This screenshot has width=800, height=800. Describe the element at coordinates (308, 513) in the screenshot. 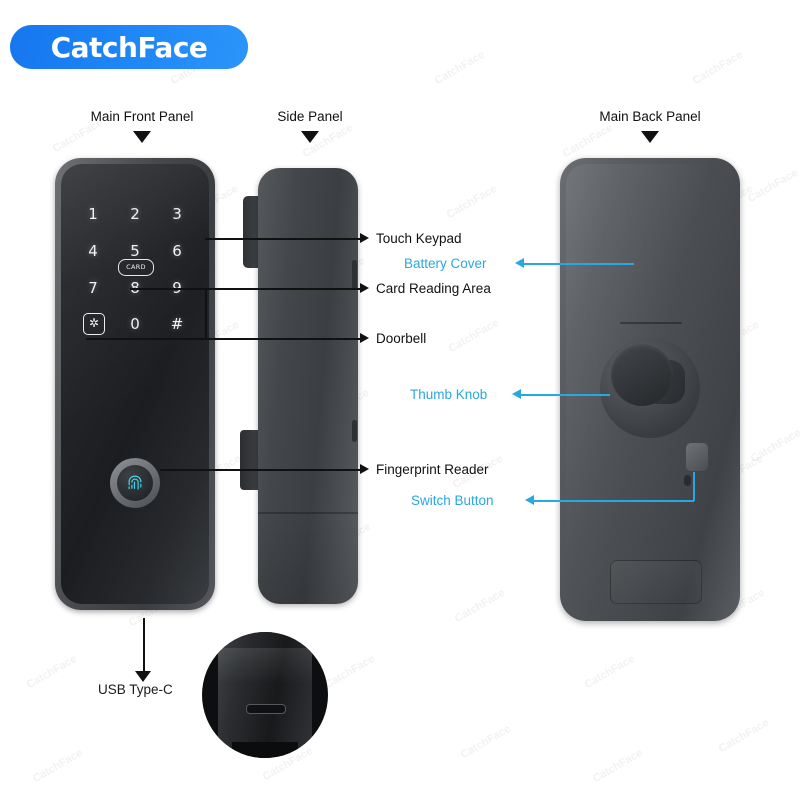

I see `side-panel-divider` at that location.